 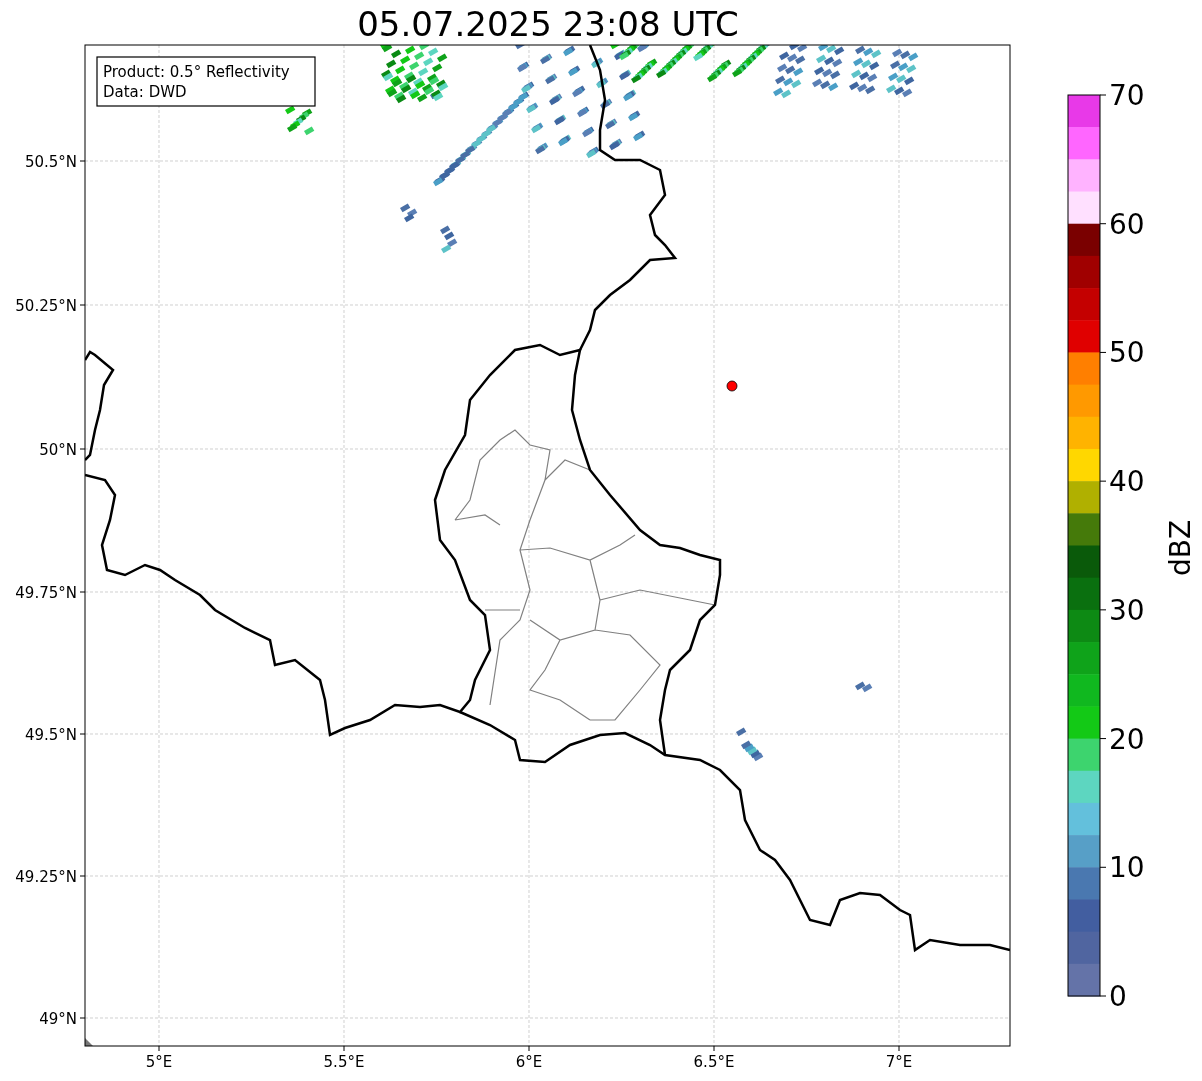 I want to click on longitude-label: 6°E, so click(x=529, y=1062).